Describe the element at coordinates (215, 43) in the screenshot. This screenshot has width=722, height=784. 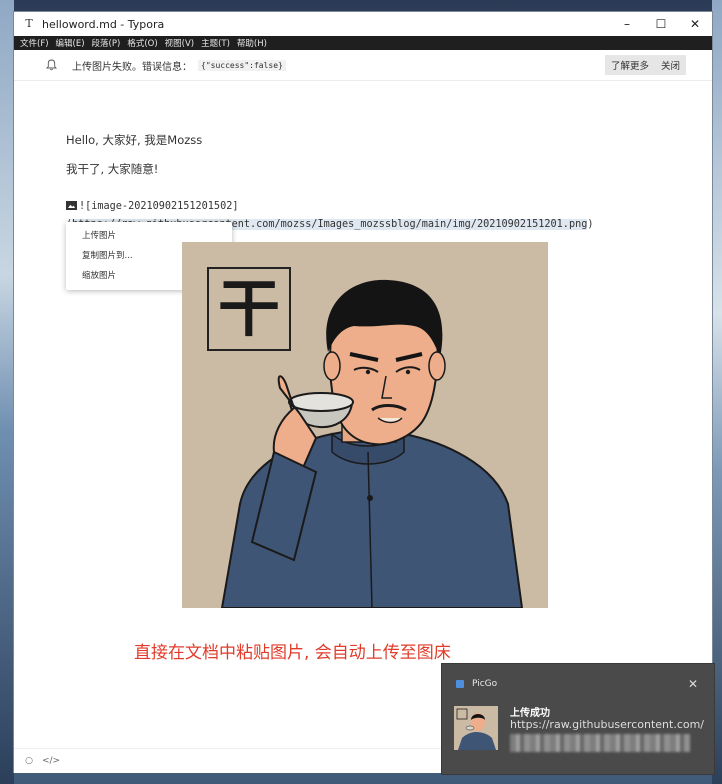
I see `menu-theme: 主题(T)` at that location.